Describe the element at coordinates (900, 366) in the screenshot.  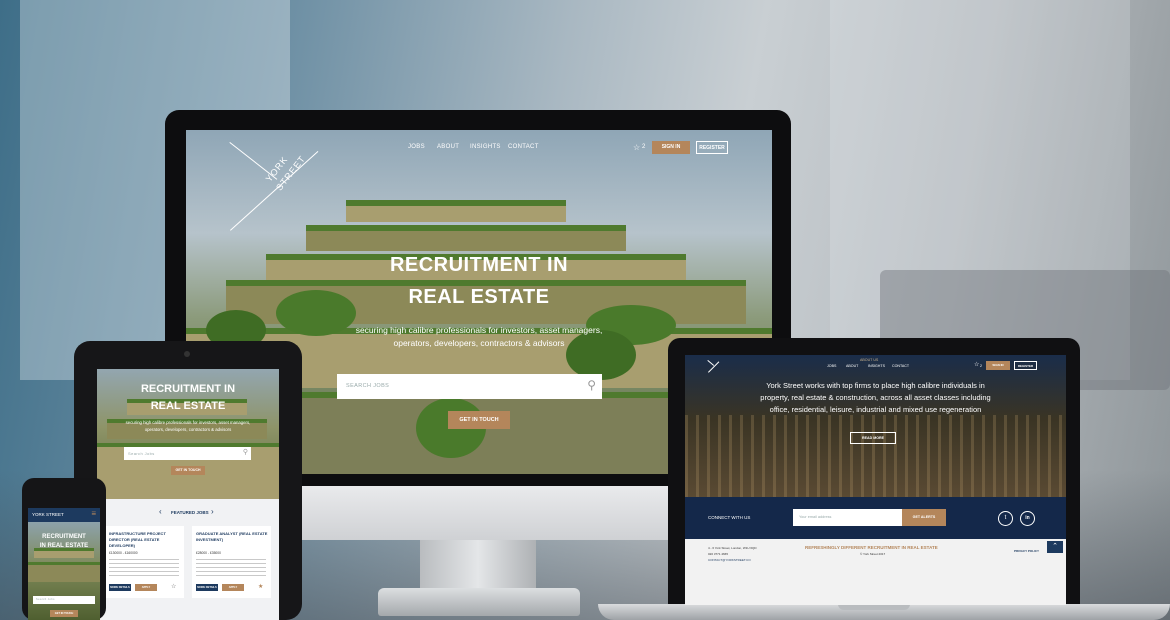
I see `mac-nav-contact: CONTACT` at that location.